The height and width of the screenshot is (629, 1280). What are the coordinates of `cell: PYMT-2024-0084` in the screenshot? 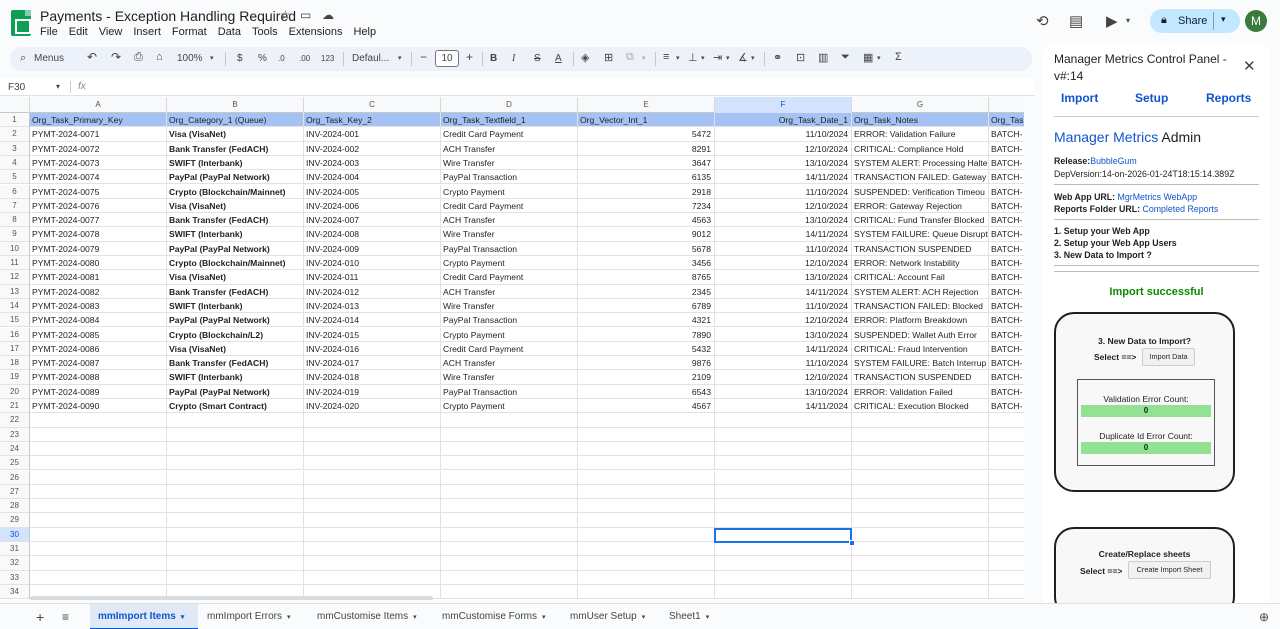 It's located at (98, 320).